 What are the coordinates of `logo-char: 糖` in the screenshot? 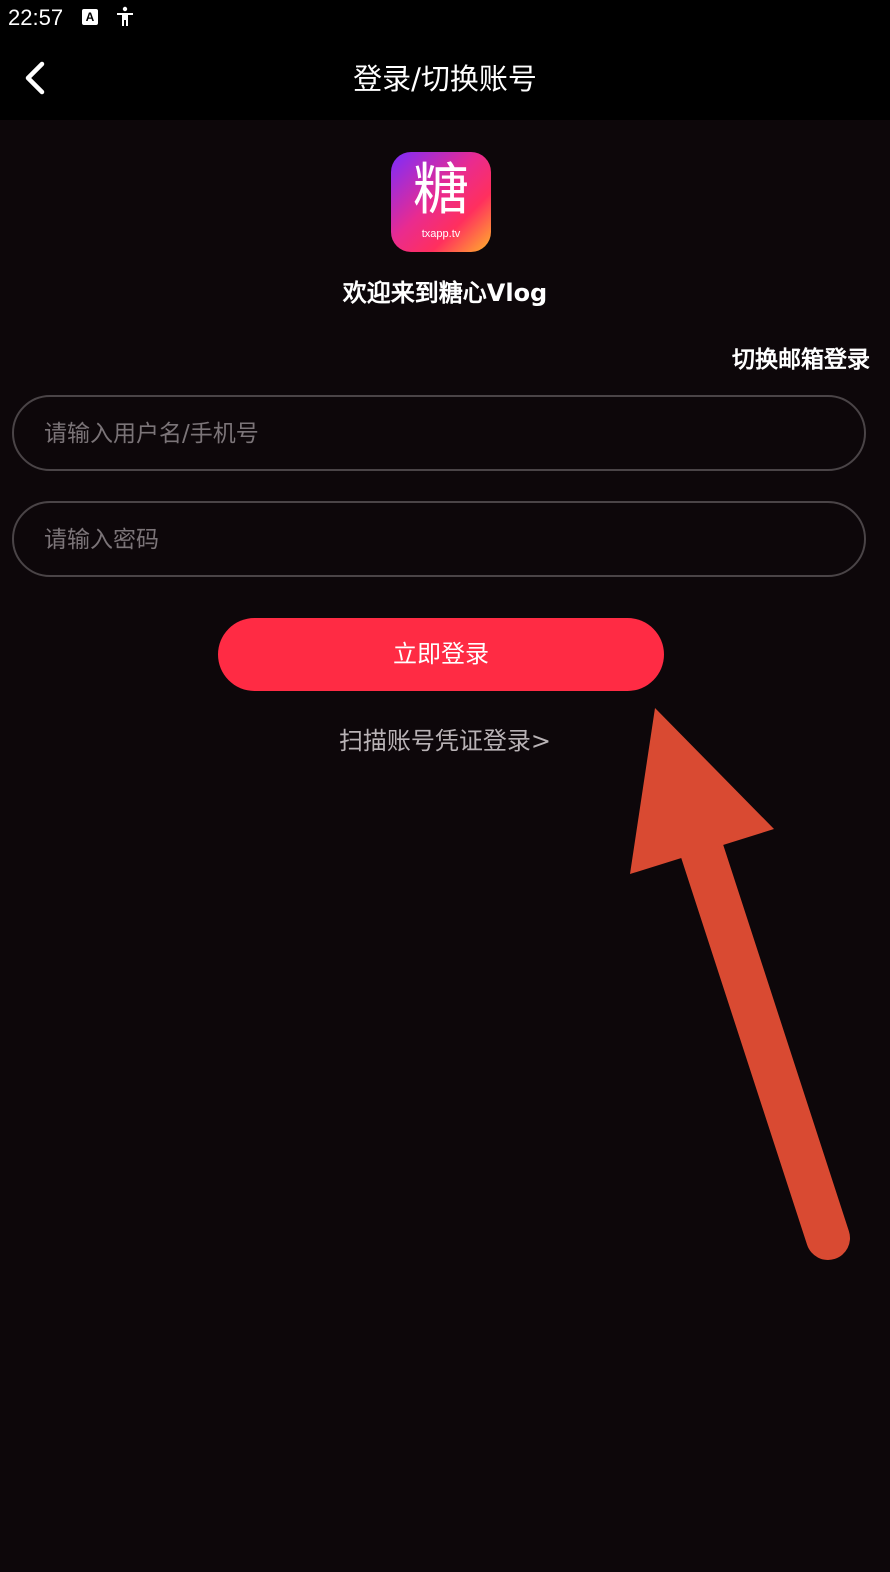 It's located at (441, 190).